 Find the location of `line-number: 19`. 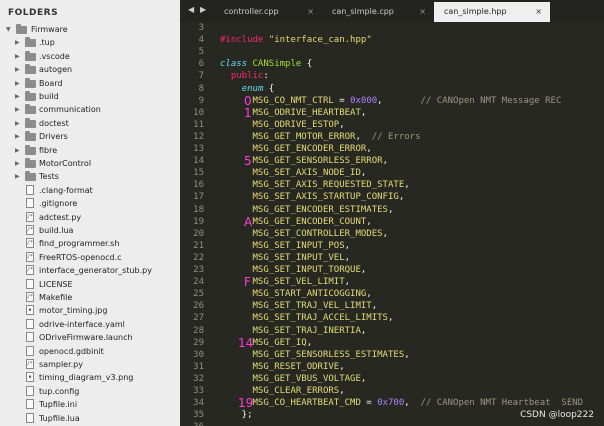

line-number: 19 is located at coordinates (198, 221).